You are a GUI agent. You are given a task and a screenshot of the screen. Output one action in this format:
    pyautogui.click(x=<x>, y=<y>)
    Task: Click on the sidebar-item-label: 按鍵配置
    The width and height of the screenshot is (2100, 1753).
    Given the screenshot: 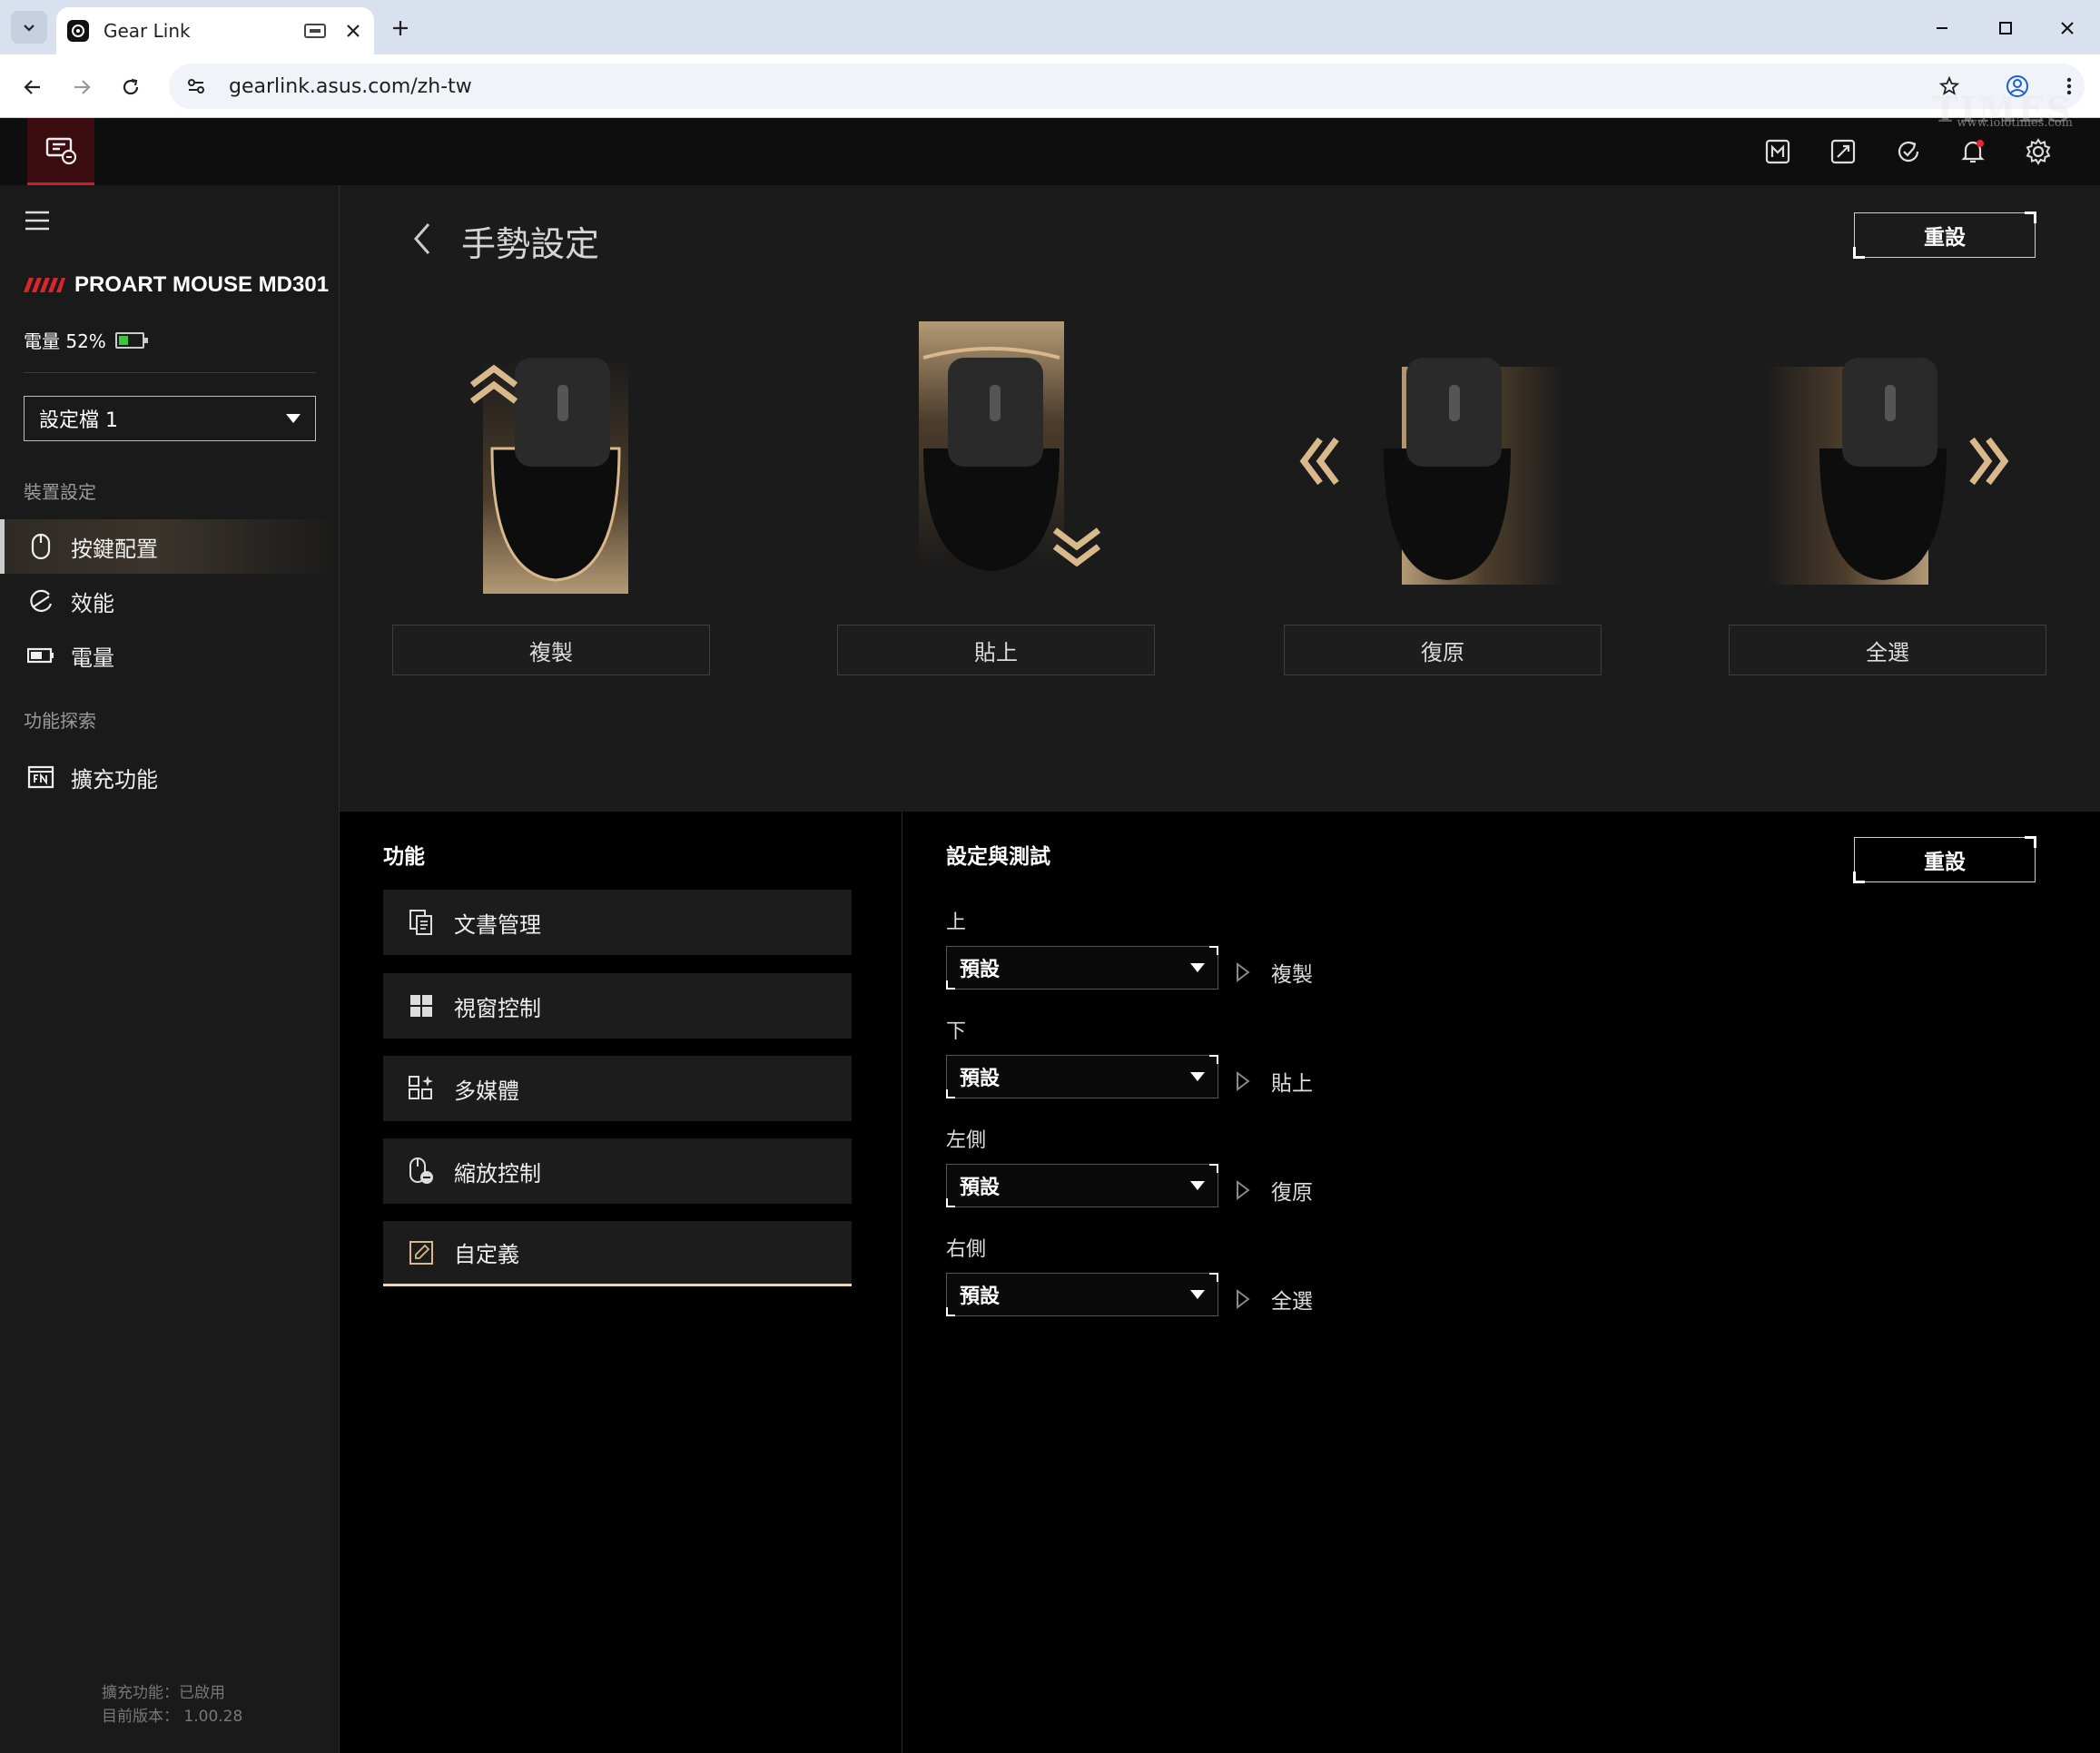 What is the action you would take?
    pyautogui.click(x=114, y=549)
    